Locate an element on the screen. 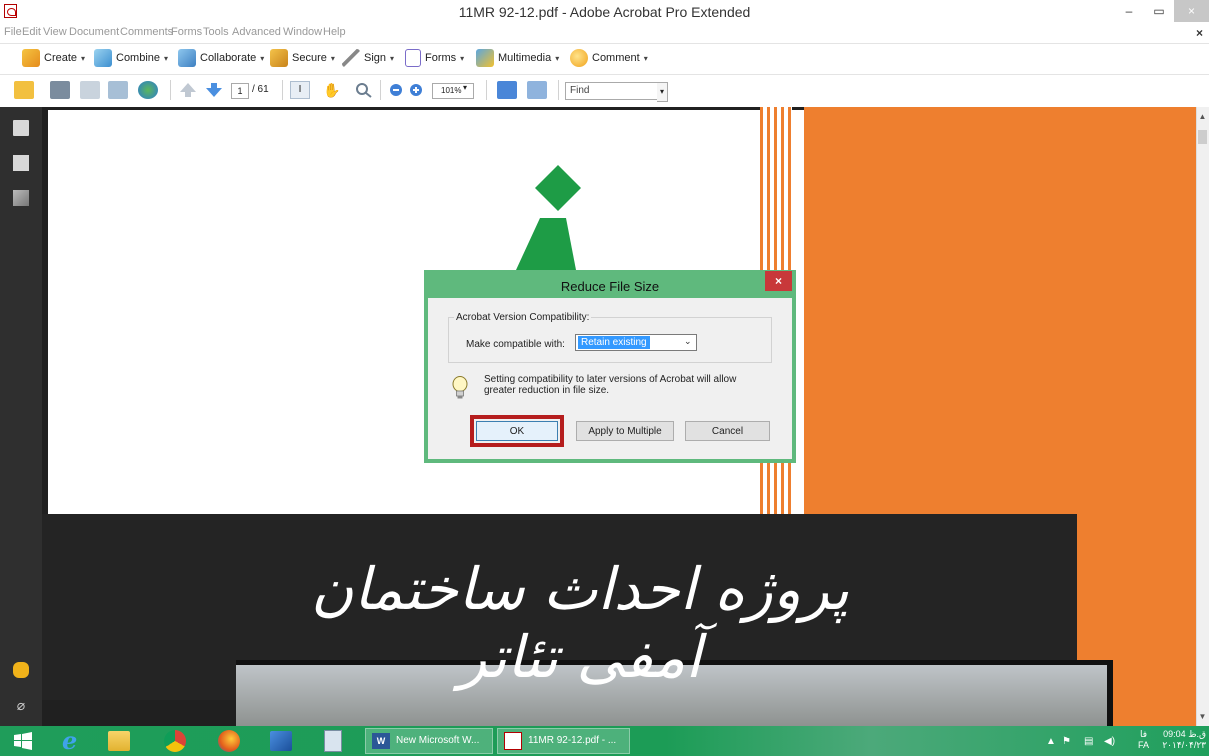 This screenshot has height=756, width=1209. hand-tool-icon: ✋ is located at coordinates (332, 90).